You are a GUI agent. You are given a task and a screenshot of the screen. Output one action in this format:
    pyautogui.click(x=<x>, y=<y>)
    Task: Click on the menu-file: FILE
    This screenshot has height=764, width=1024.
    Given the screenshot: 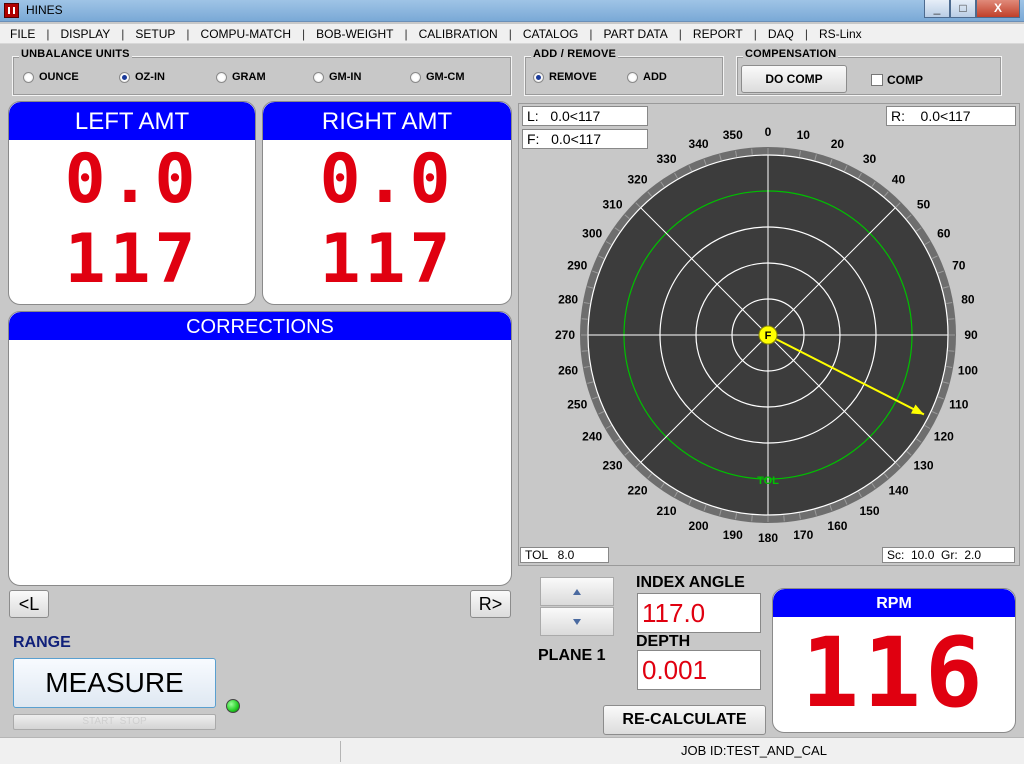 What is the action you would take?
    pyautogui.click(x=22, y=34)
    